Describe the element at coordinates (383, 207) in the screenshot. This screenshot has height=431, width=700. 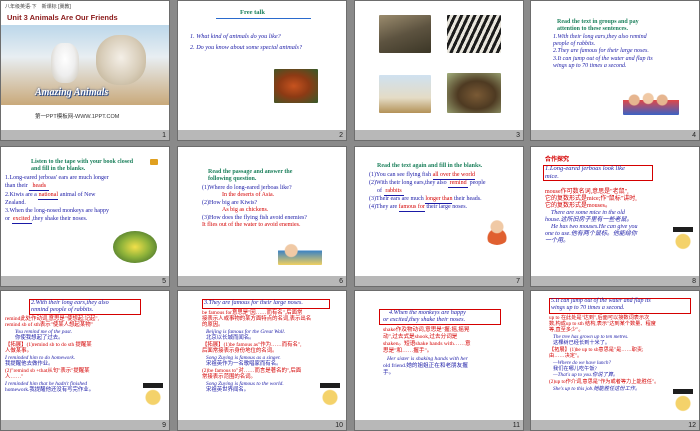
I see `slide-7-row-5a: (4)They are` at that location.